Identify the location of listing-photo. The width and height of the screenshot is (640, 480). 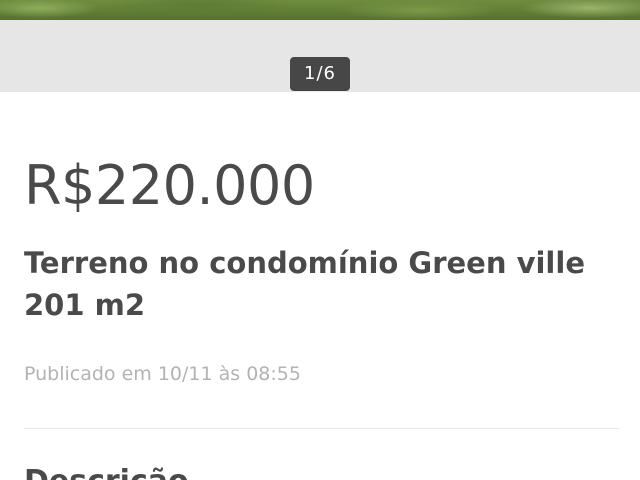
(320, 10).